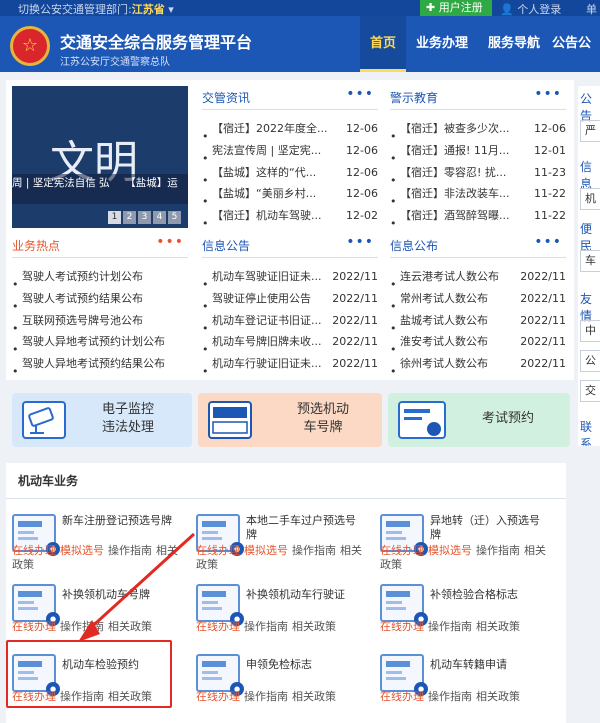  What do you see at coordinates (290, 420) in the screenshot?
I see `card-plate-preselect: 预选机动 车号牌` at bounding box center [290, 420].